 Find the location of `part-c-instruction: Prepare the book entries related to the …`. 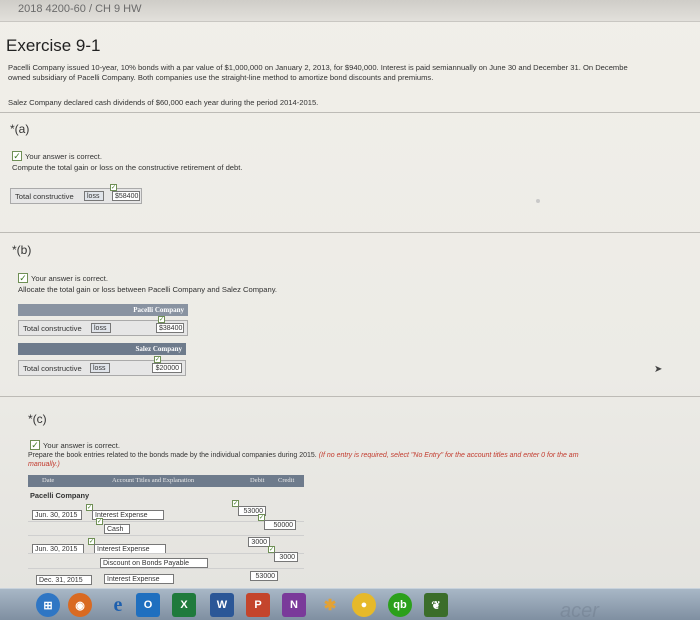

part-c-instruction: Prepare the book entries related to the … is located at coordinates (303, 455).